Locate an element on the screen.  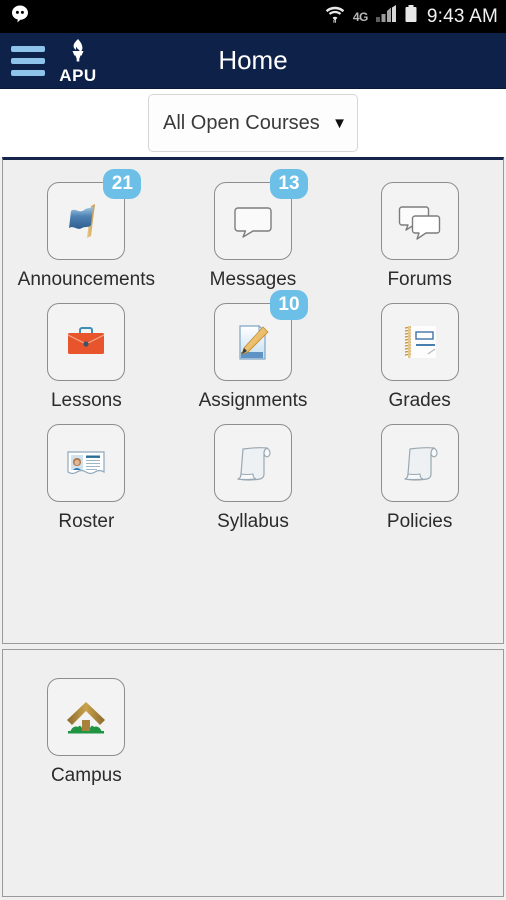
briefcase-icon is located at coordinates (86, 340).